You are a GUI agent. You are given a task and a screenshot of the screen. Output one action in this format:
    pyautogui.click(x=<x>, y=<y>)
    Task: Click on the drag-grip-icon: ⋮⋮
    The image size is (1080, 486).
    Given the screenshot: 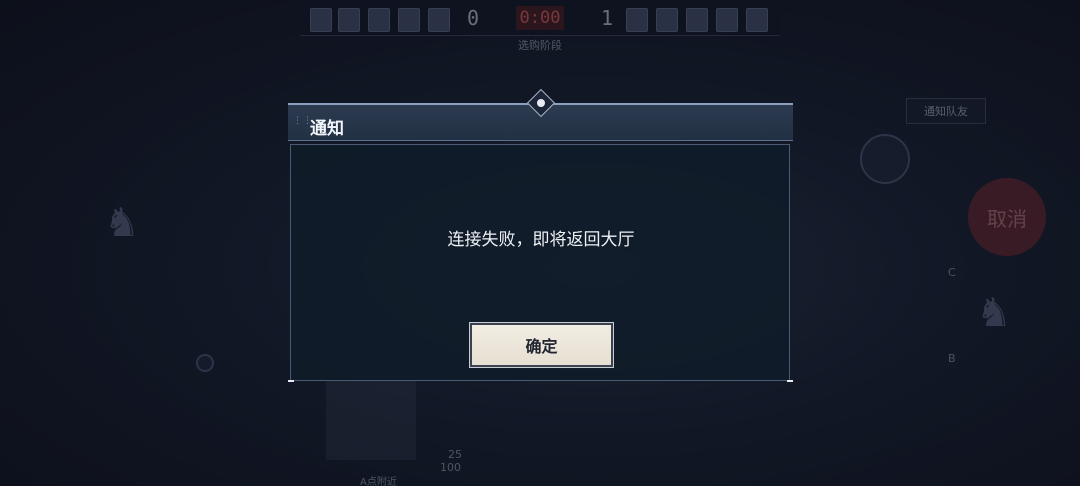 What is the action you would take?
    pyautogui.click(x=303, y=121)
    